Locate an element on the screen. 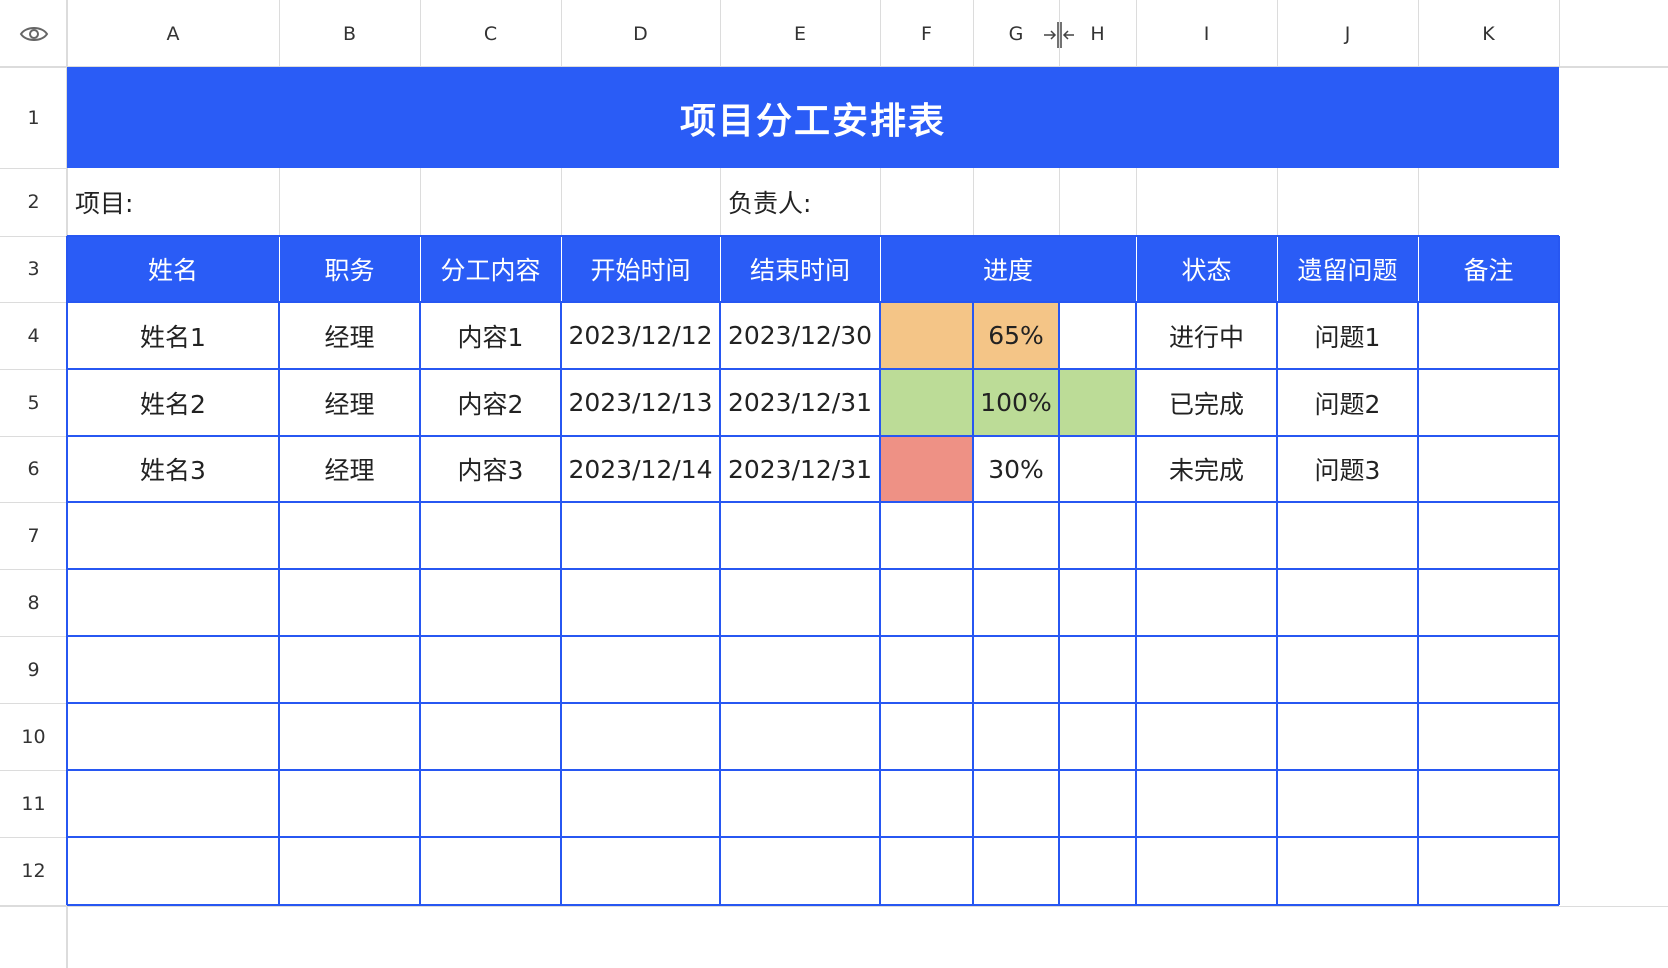 The height and width of the screenshot is (968, 1668). table-header-cell: 遗留问题 is located at coordinates (1347, 269).